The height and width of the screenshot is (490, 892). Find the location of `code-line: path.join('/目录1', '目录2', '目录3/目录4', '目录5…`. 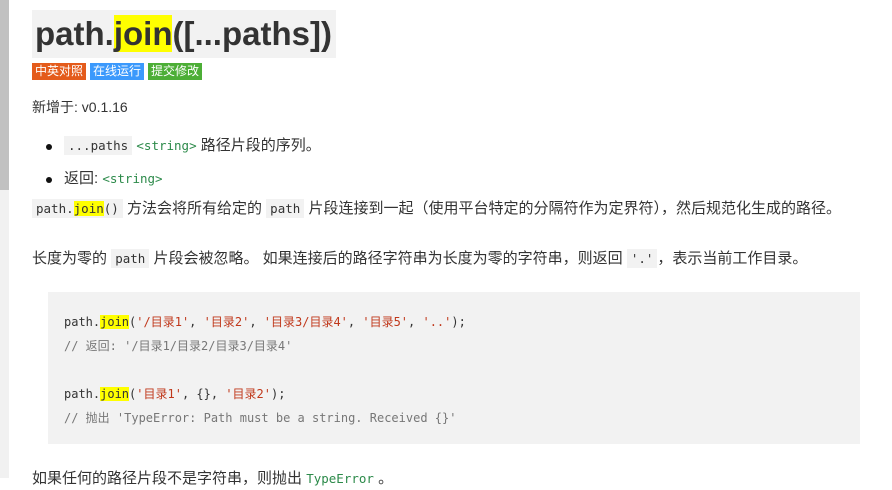

code-line: path.join('/目录1', '目录2', '目录3/目录4', '目录5… is located at coordinates (265, 322).